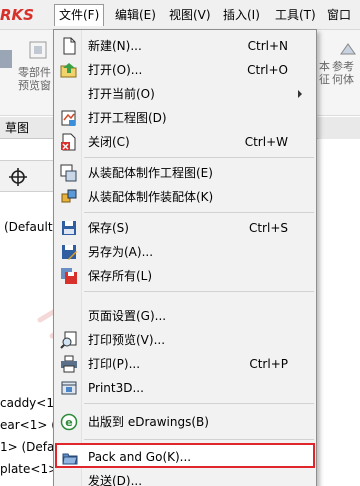 The height and width of the screenshot is (486, 360). I want to click on reference-geometry-icon, so click(348, 50).